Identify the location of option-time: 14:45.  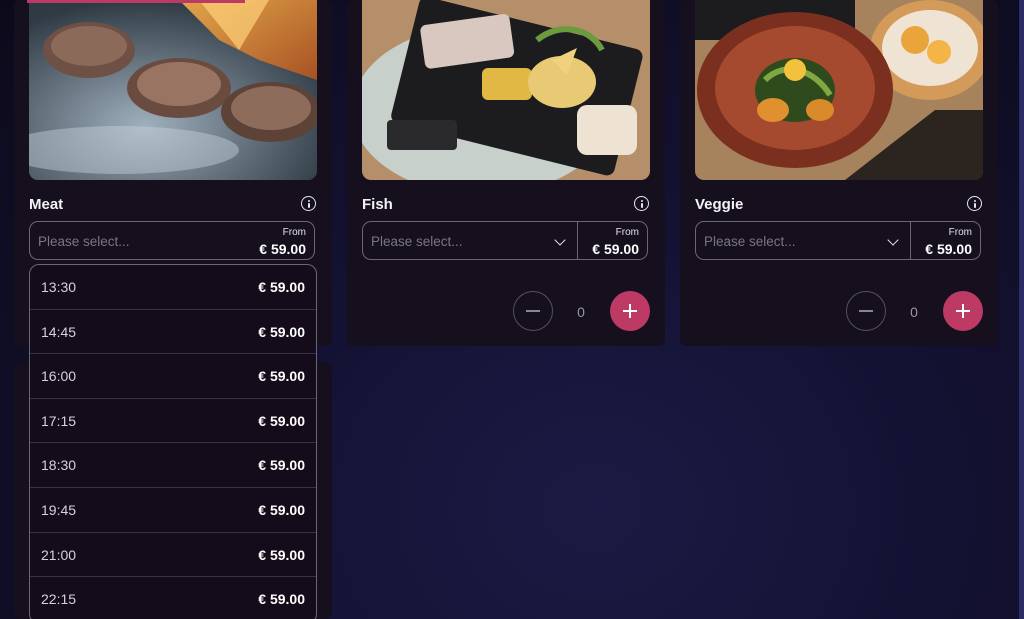
(59, 331).